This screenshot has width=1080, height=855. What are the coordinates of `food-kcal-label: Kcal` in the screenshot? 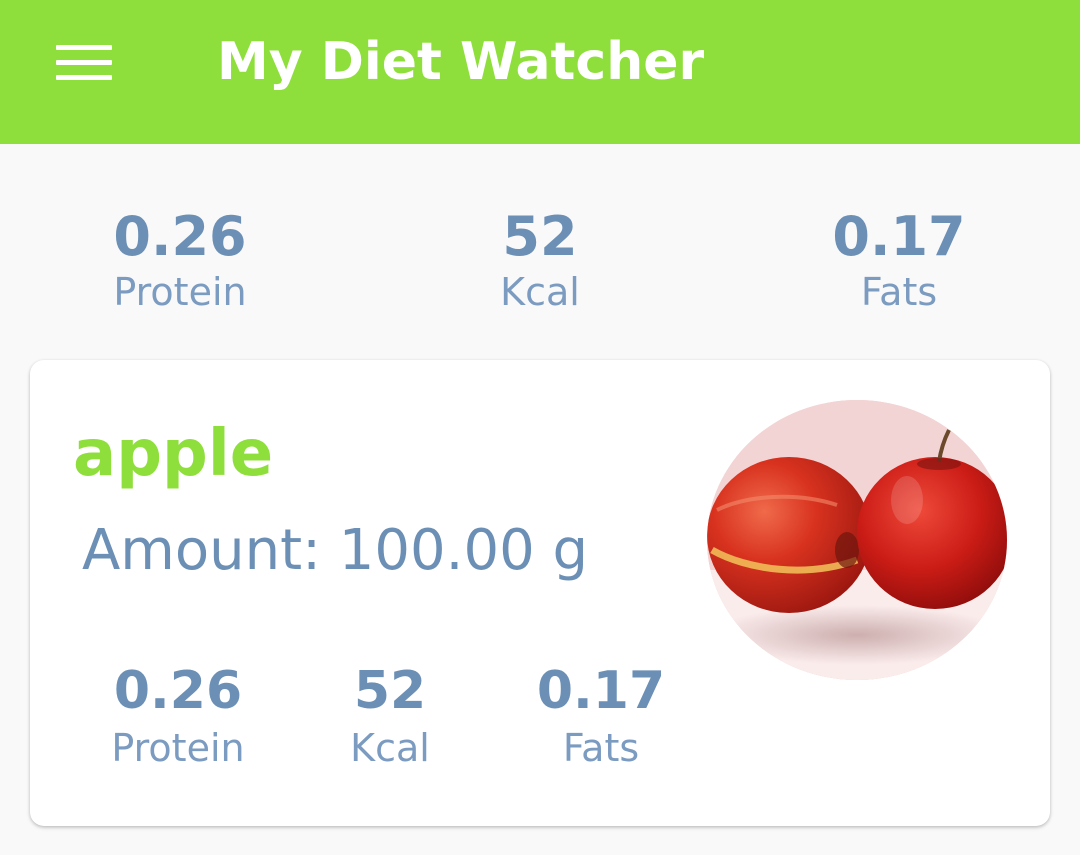 It's located at (390, 748).